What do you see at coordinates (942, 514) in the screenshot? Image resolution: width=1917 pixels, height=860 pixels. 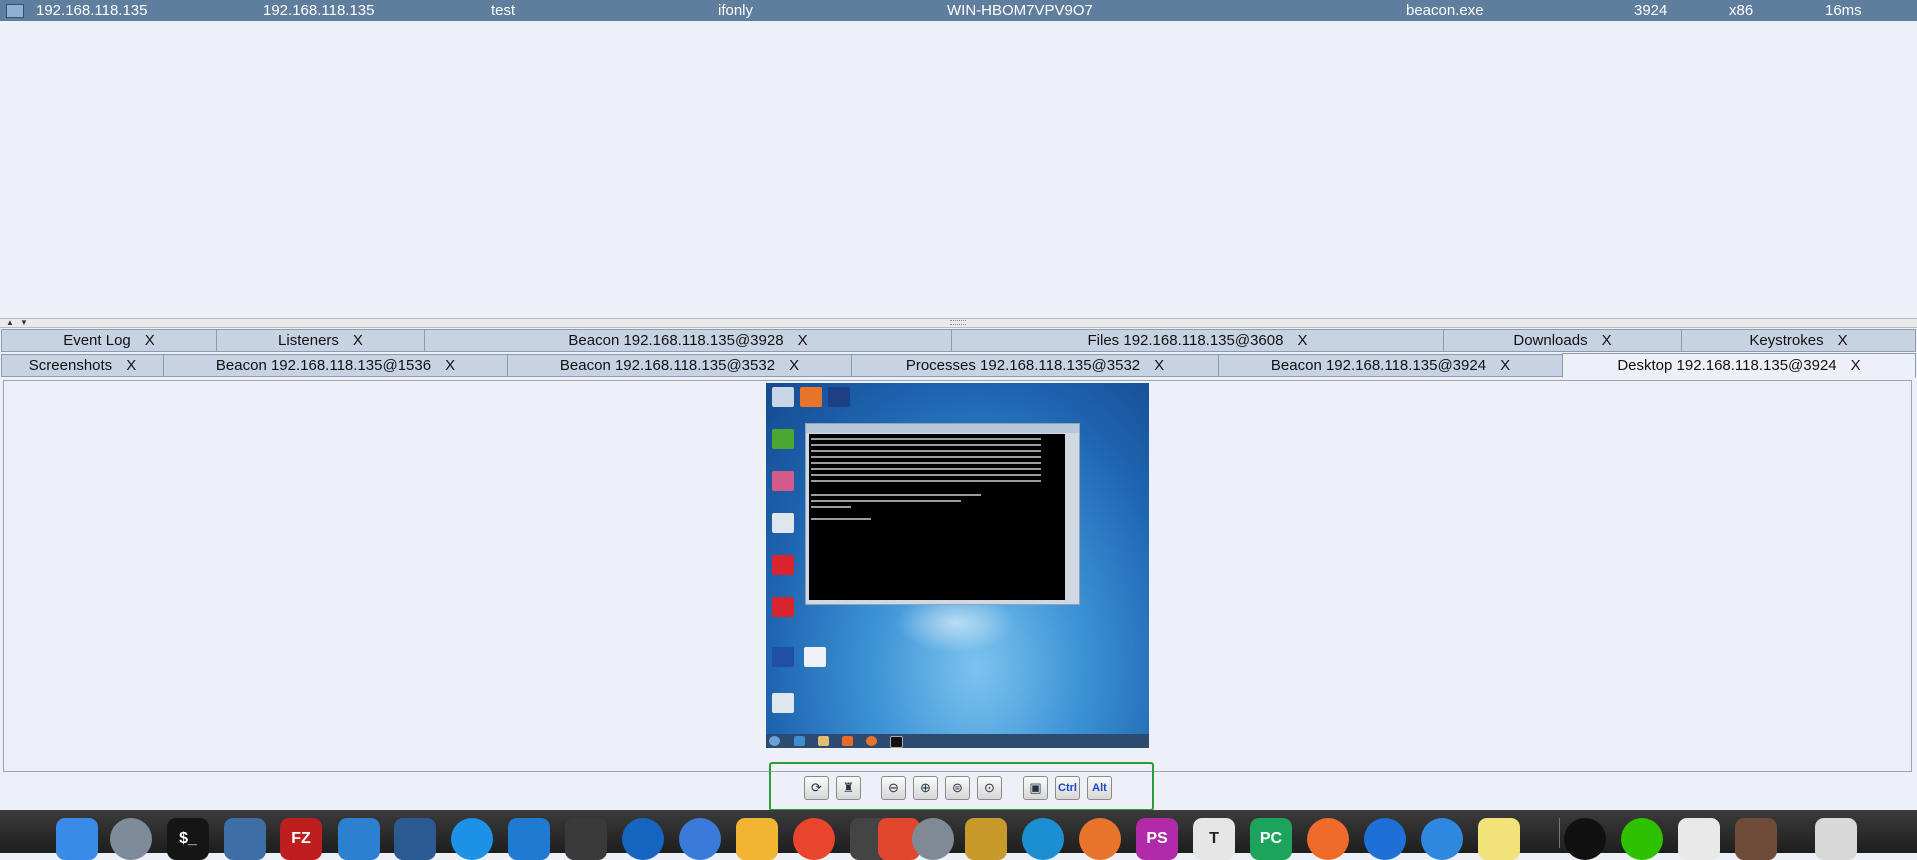 I see `cmd-window` at bounding box center [942, 514].